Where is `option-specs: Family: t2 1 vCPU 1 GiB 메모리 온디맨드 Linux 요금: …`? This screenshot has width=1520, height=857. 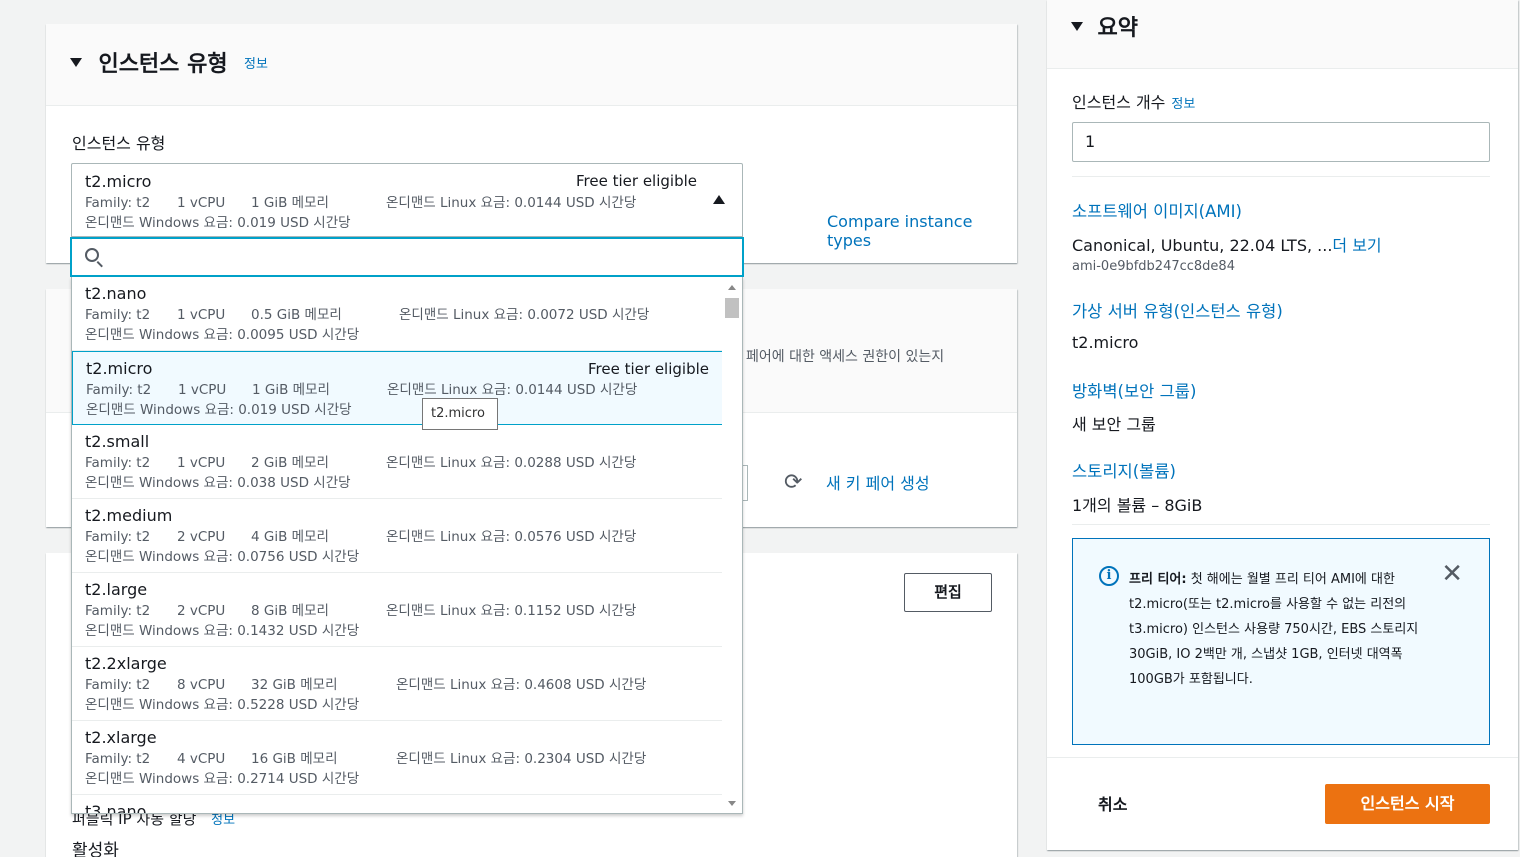 option-specs: Family: t2 1 vCPU 1 GiB 메모리 온디맨드 Linux 요금: … is located at coordinates (397, 388).